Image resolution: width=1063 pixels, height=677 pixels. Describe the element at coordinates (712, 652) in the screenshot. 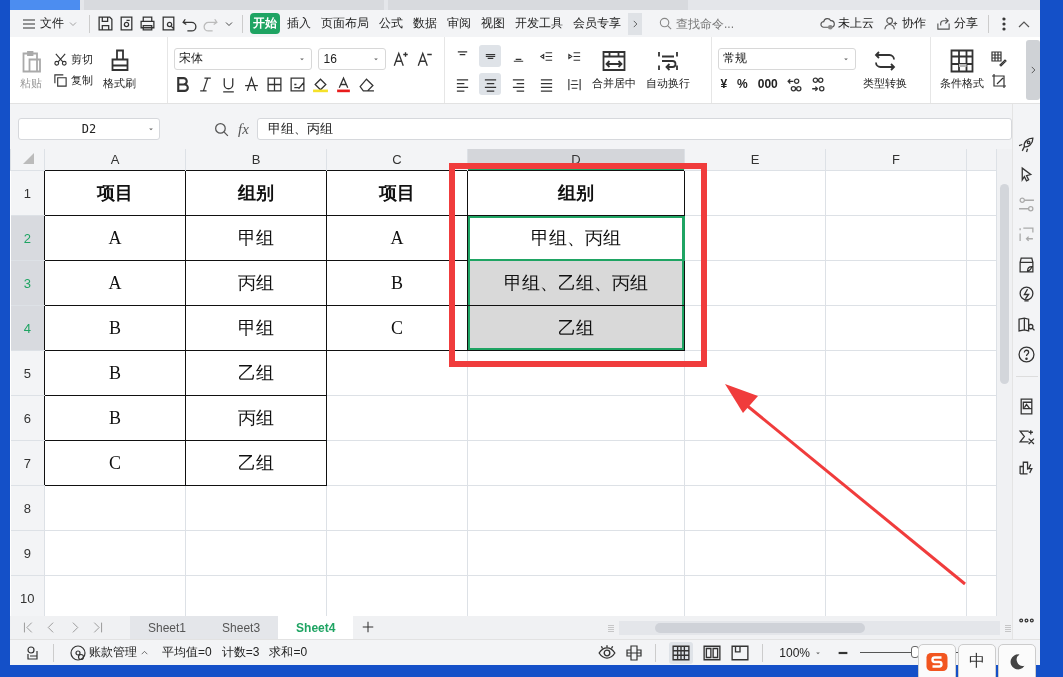

I see `layout-view-icon` at that location.